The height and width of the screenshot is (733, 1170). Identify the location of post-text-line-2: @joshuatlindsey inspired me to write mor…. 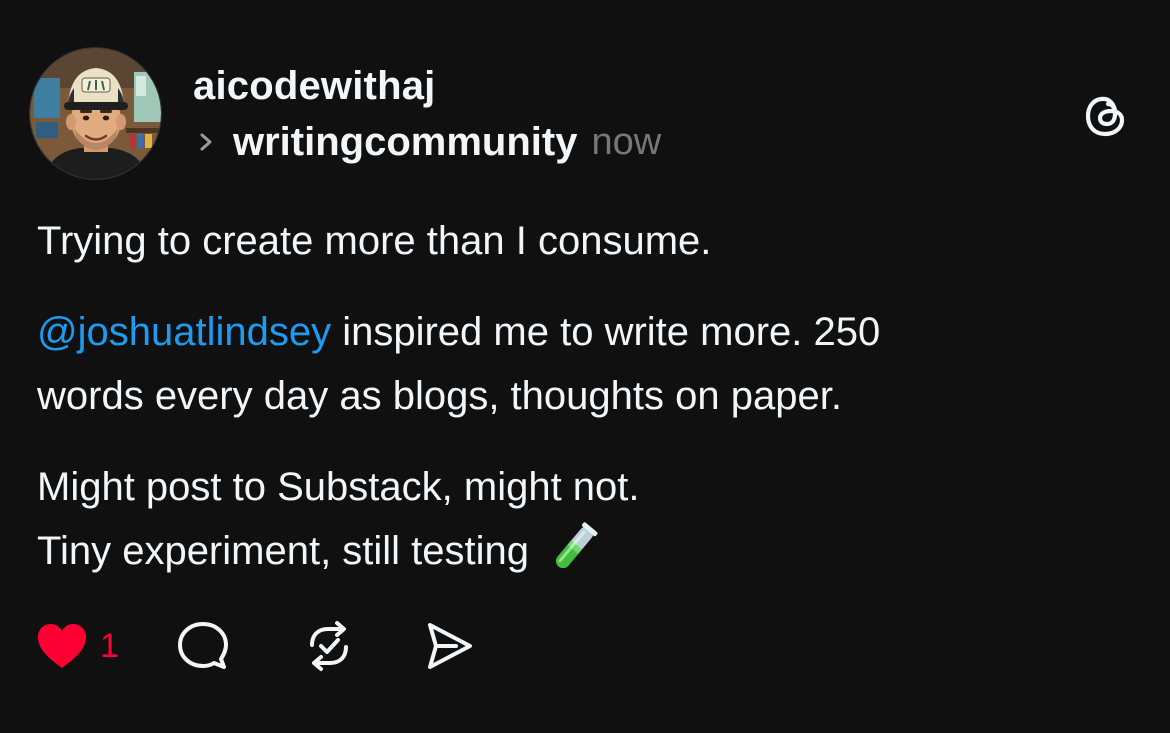
(587, 332).